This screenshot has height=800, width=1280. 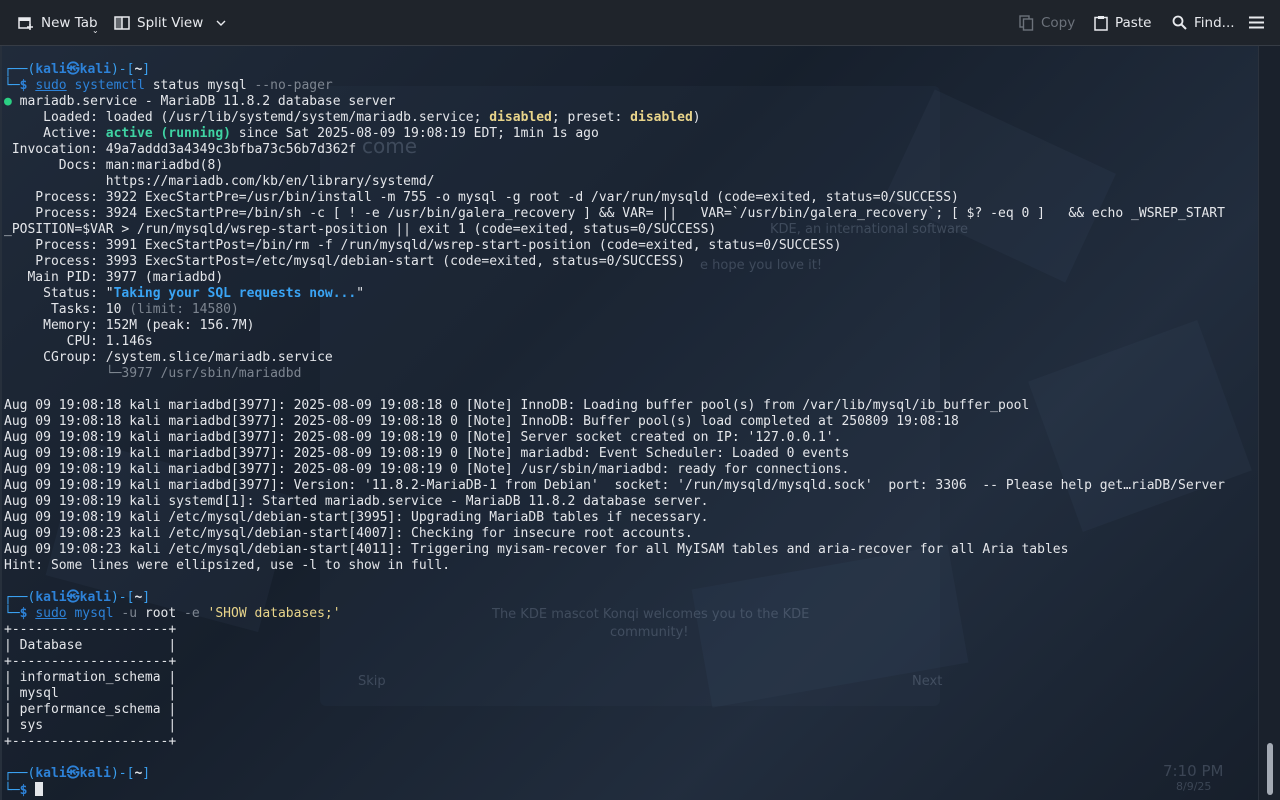 I want to click on chevron-down-icon, so click(x=221, y=23).